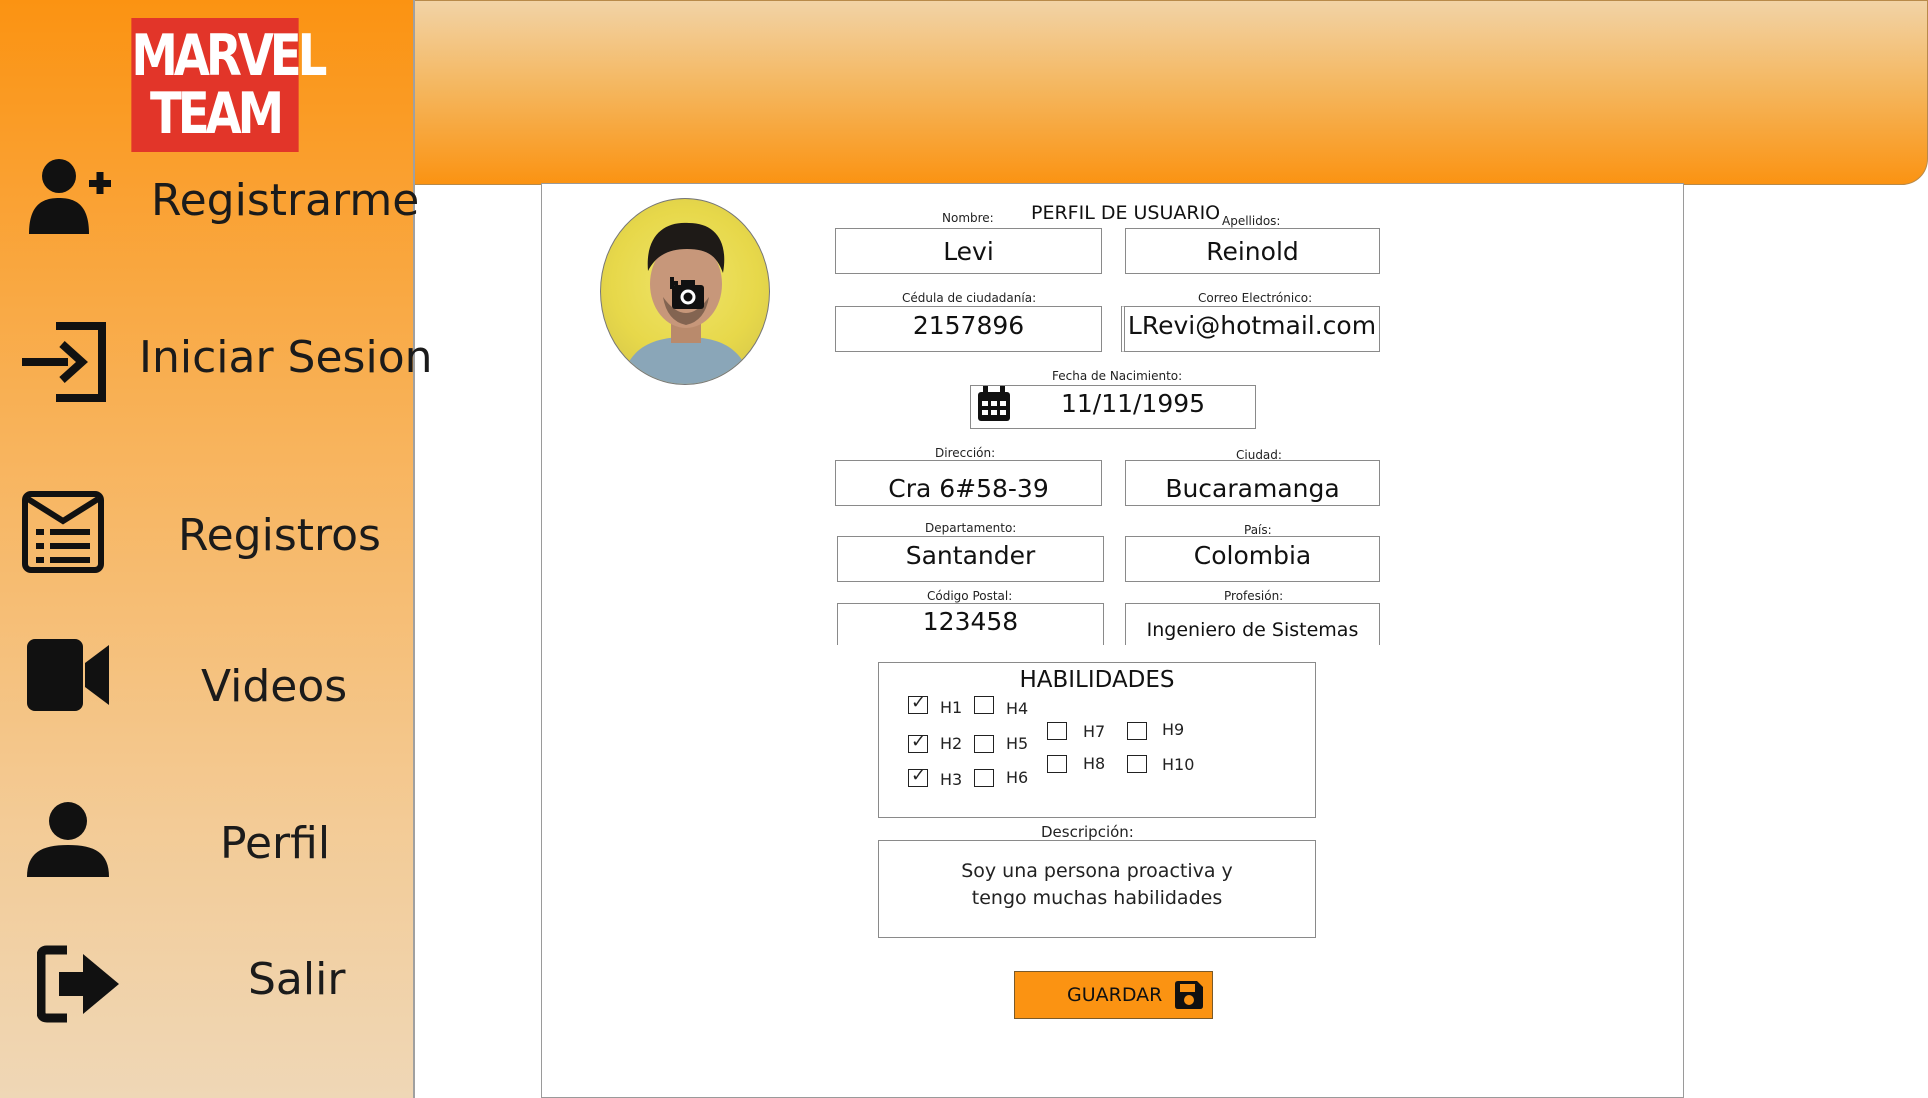 The width and height of the screenshot is (1928, 1098). Describe the element at coordinates (1017, 708) in the screenshot. I see `checkbox-label: H4` at that location.